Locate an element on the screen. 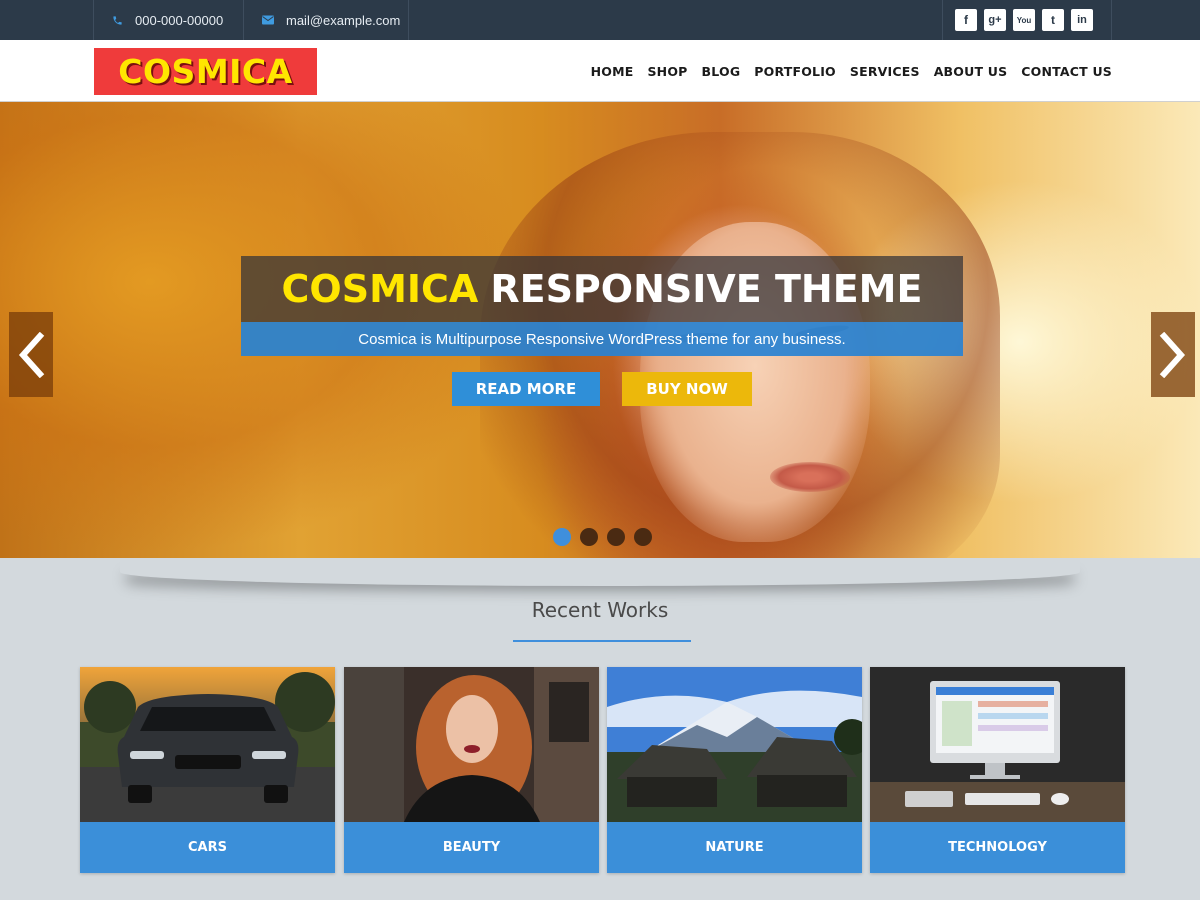 The image size is (1200, 900). phone-icon is located at coordinates (117, 20).